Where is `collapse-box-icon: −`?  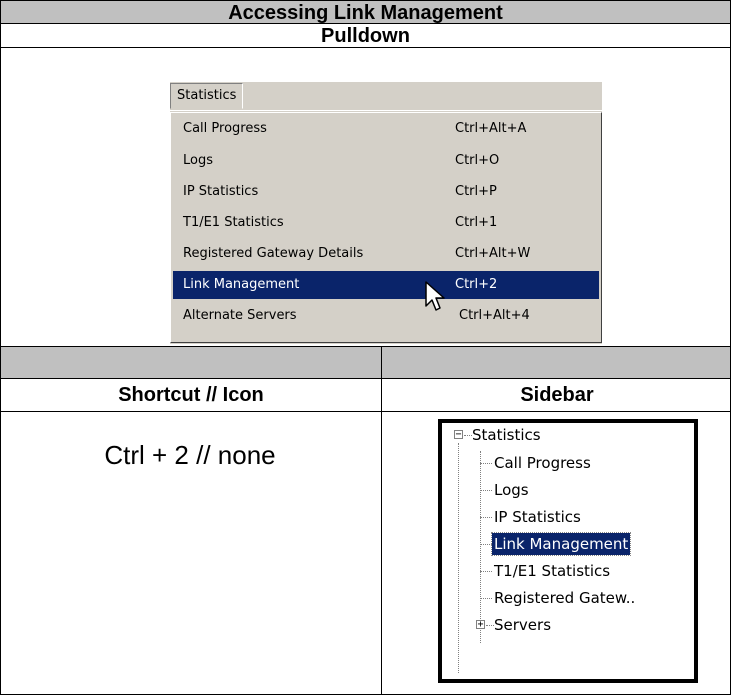 collapse-box-icon: − is located at coordinates (458, 435).